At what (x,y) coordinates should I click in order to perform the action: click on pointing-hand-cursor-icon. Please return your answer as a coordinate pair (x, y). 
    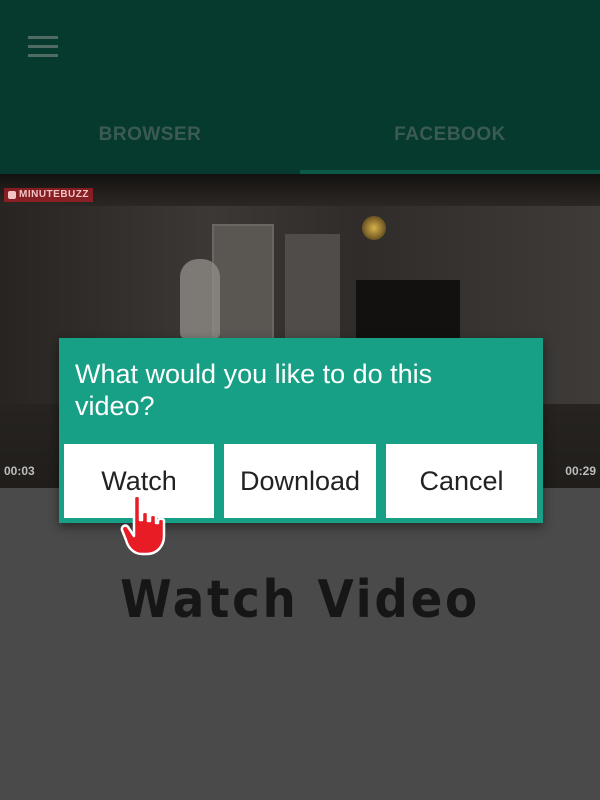
    Looking at the image, I should click on (143, 525).